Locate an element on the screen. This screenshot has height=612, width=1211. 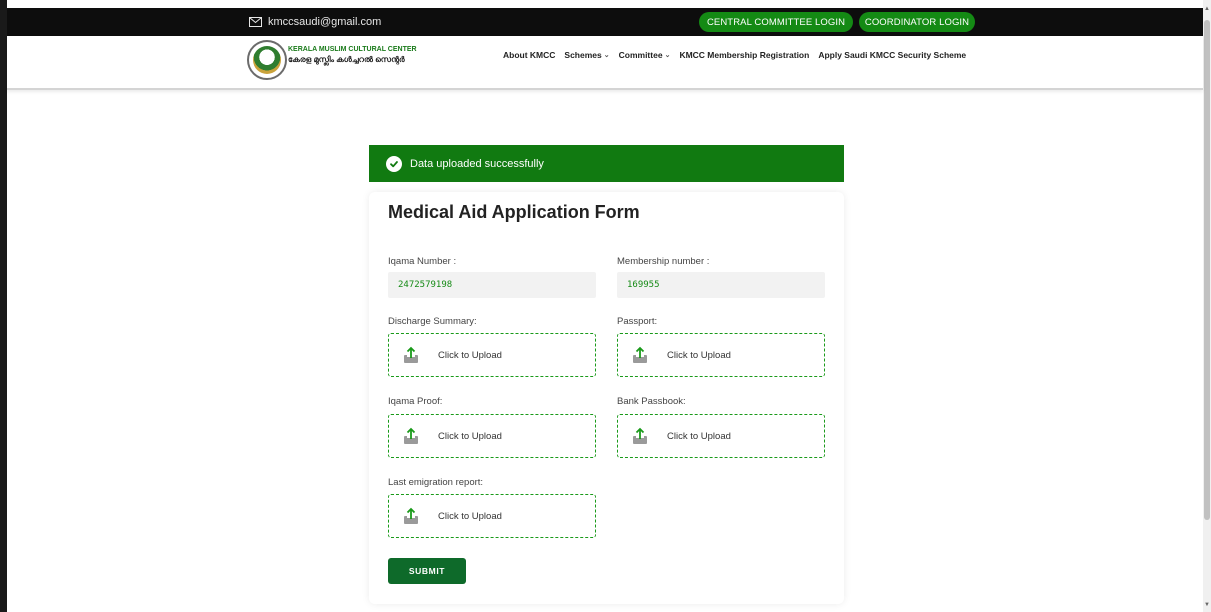
nav-item-label: KMCC Membership Registration is located at coordinates (744, 55).